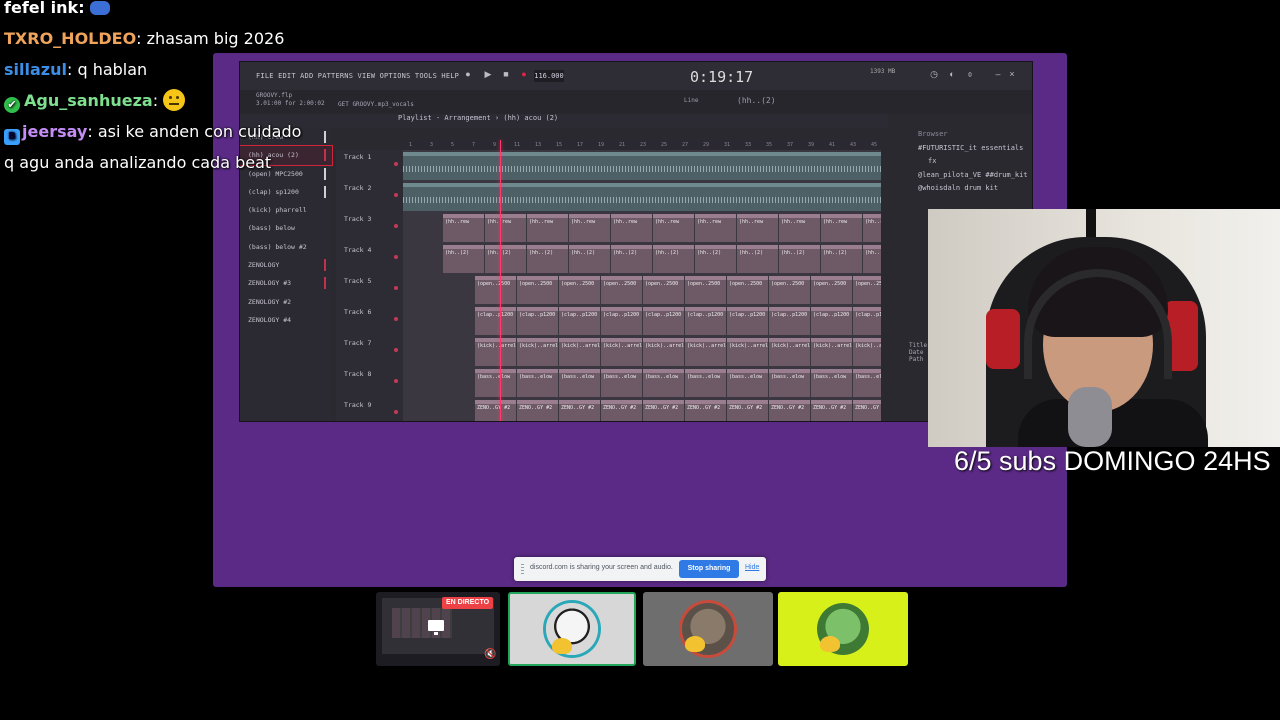 This screenshot has height=720, width=1280. I want to click on track-header: Track 2, so click(370, 196).